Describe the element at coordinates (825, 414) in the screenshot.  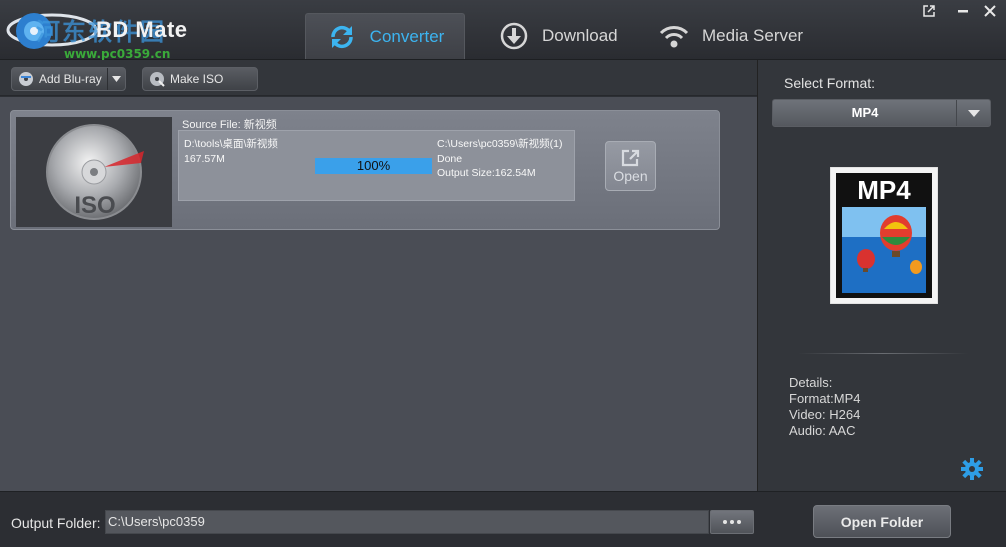
I see `details-video: Video: H264` at that location.